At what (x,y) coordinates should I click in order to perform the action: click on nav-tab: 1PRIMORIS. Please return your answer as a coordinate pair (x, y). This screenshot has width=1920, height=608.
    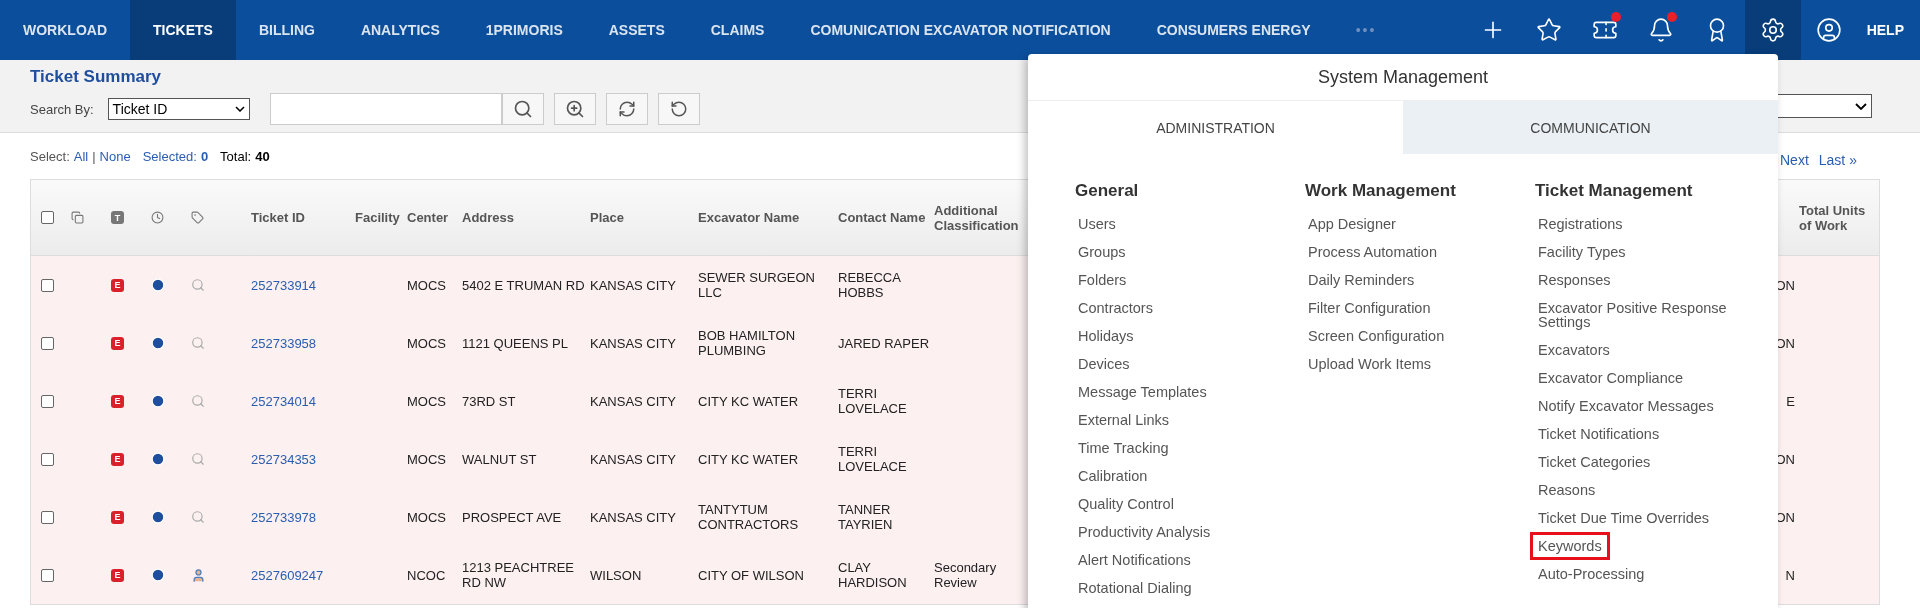
    Looking at the image, I should click on (524, 30).